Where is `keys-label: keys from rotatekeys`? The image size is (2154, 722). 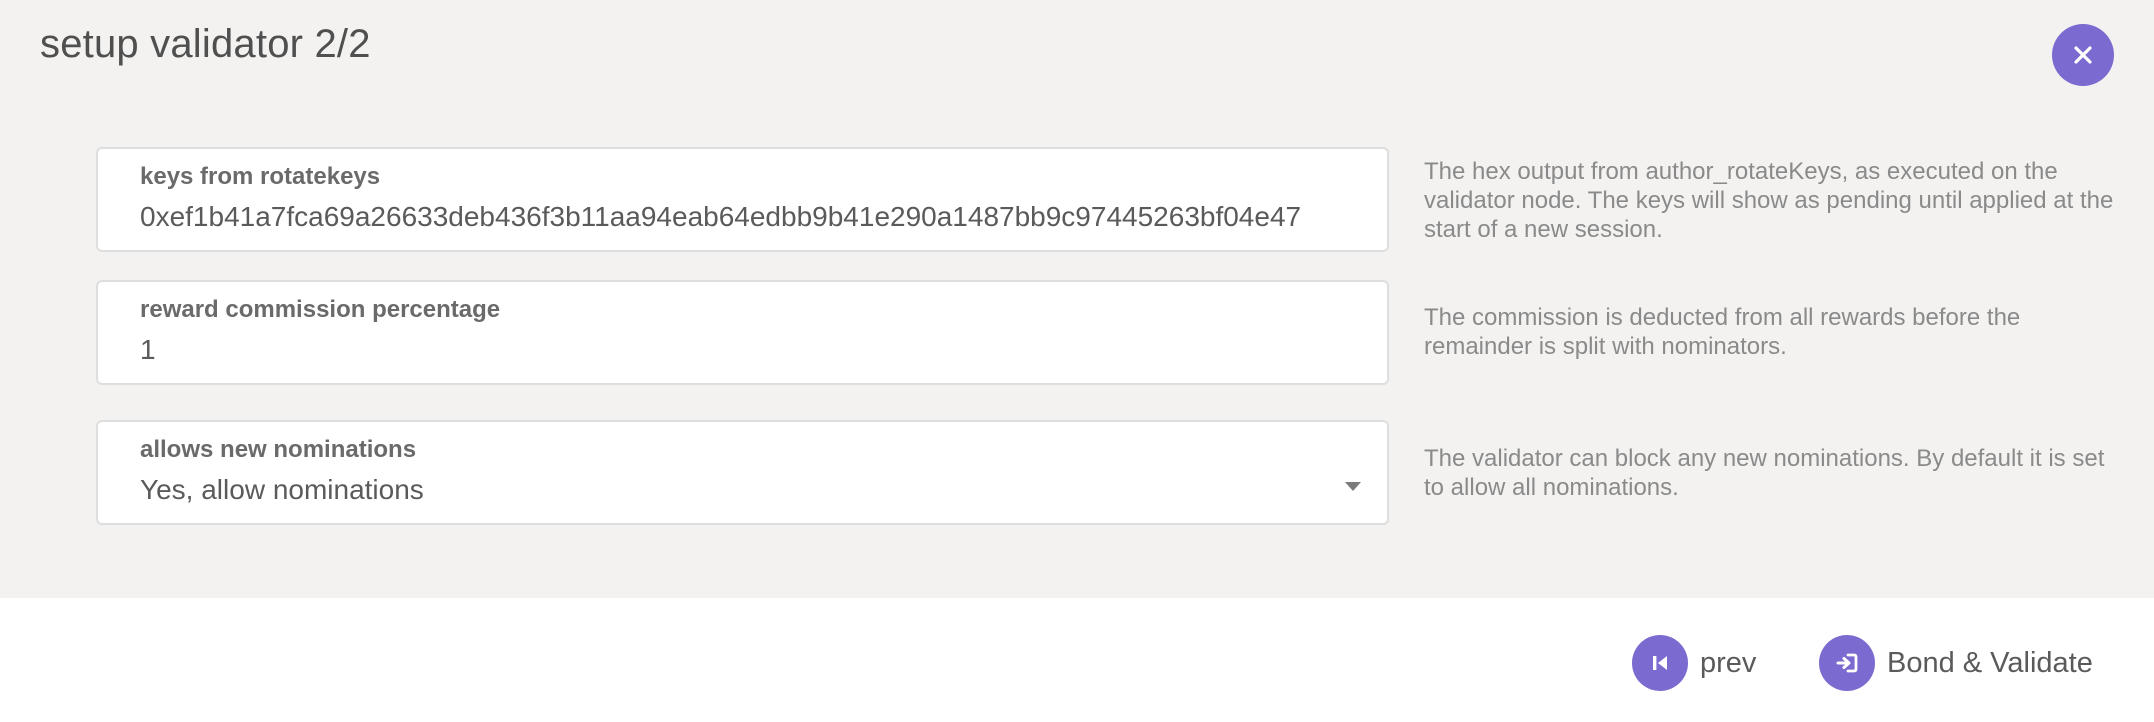 keys-label: keys from rotatekeys is located at coordinates (260, 176).